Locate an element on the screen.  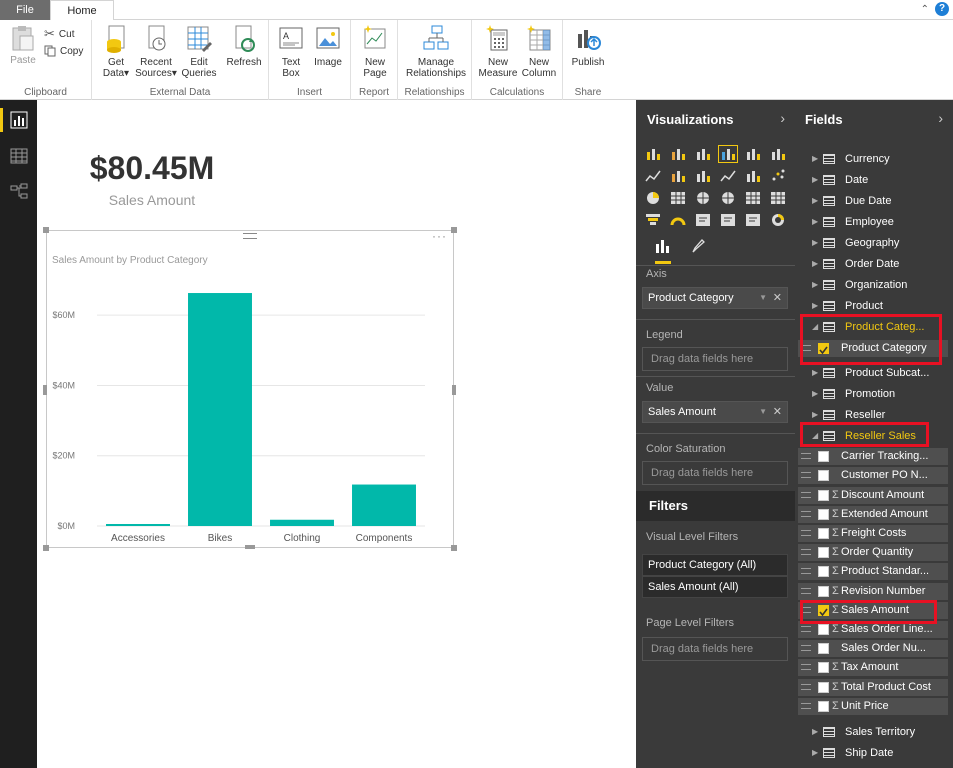
refresh-button: Refresh is located at coordinates (244, 46).